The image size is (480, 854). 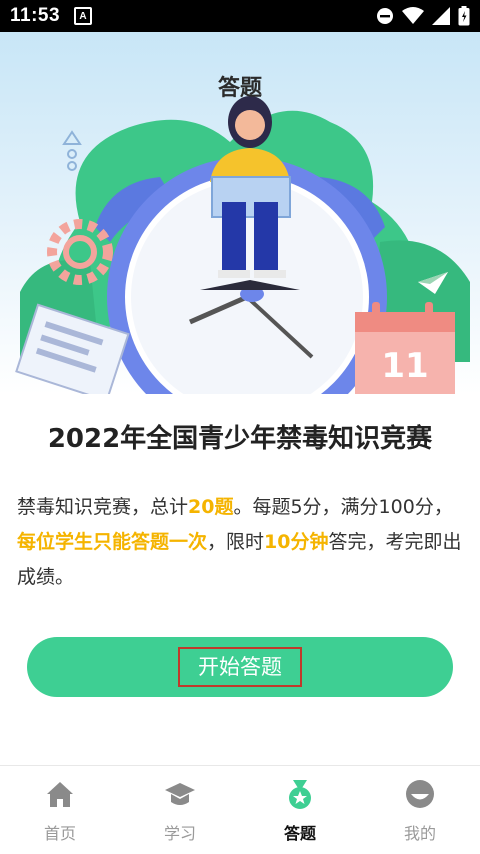 What do you see at coordinates (300, 794) in the screenshot?
I see `medal-icon` at bounding box center [300, 794].